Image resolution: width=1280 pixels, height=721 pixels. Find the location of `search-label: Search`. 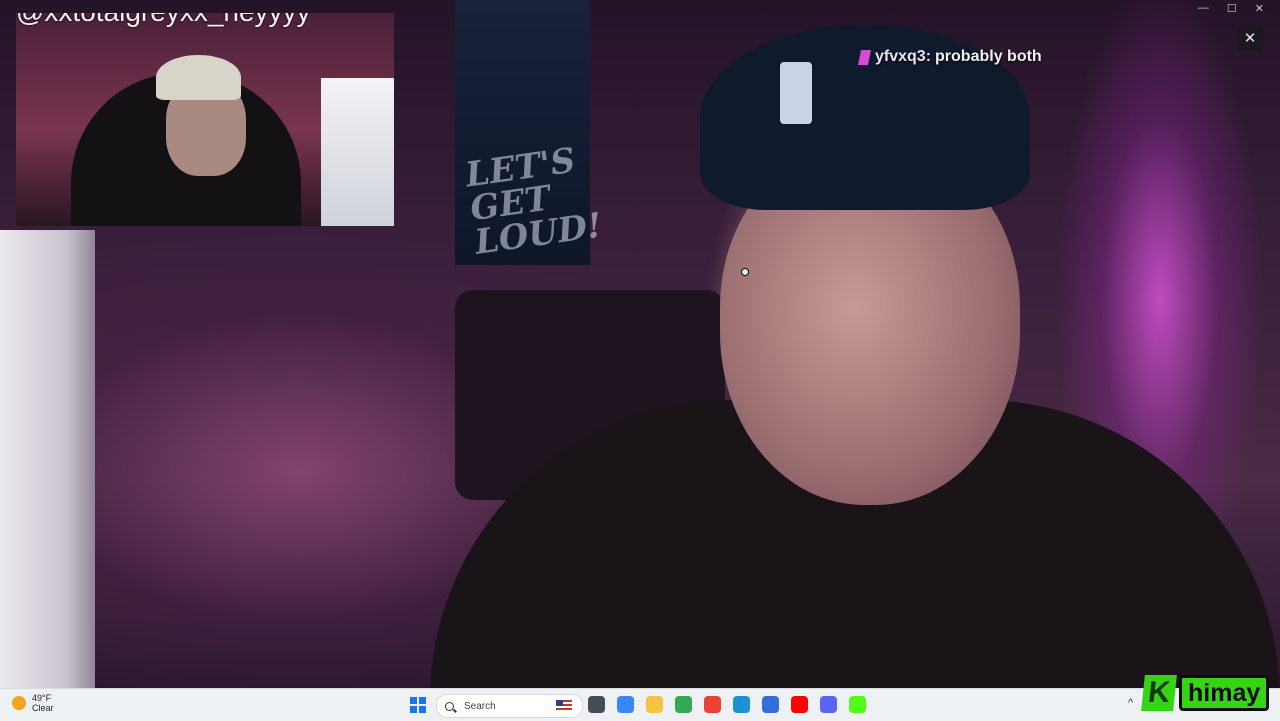

search-label: Search is located at coordinates (480, 706).